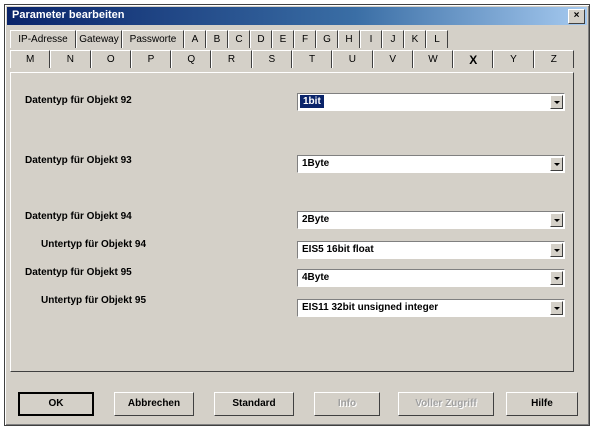 This screenshot has height=428, width=592. Describe the element at coordinates (446, 404) in the screenshot. I see `full-access-button: Voller Zugriff` at that location.